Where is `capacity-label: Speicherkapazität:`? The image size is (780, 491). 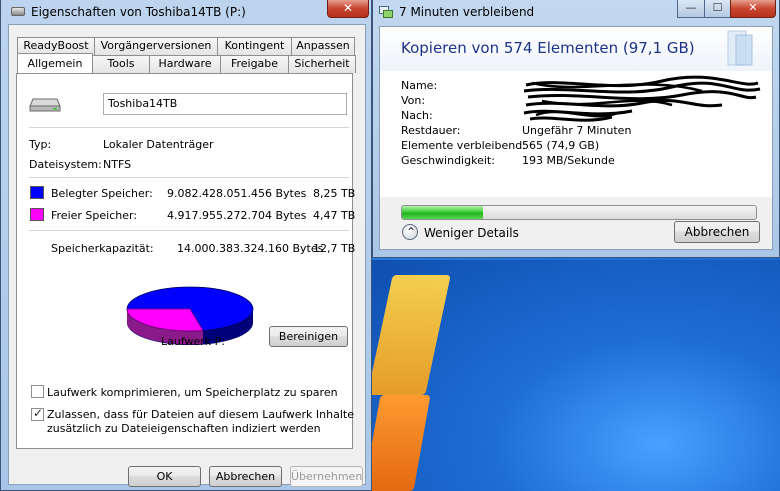 capacity-label: Speicherkapazität: is located at coordinates (102, 248).